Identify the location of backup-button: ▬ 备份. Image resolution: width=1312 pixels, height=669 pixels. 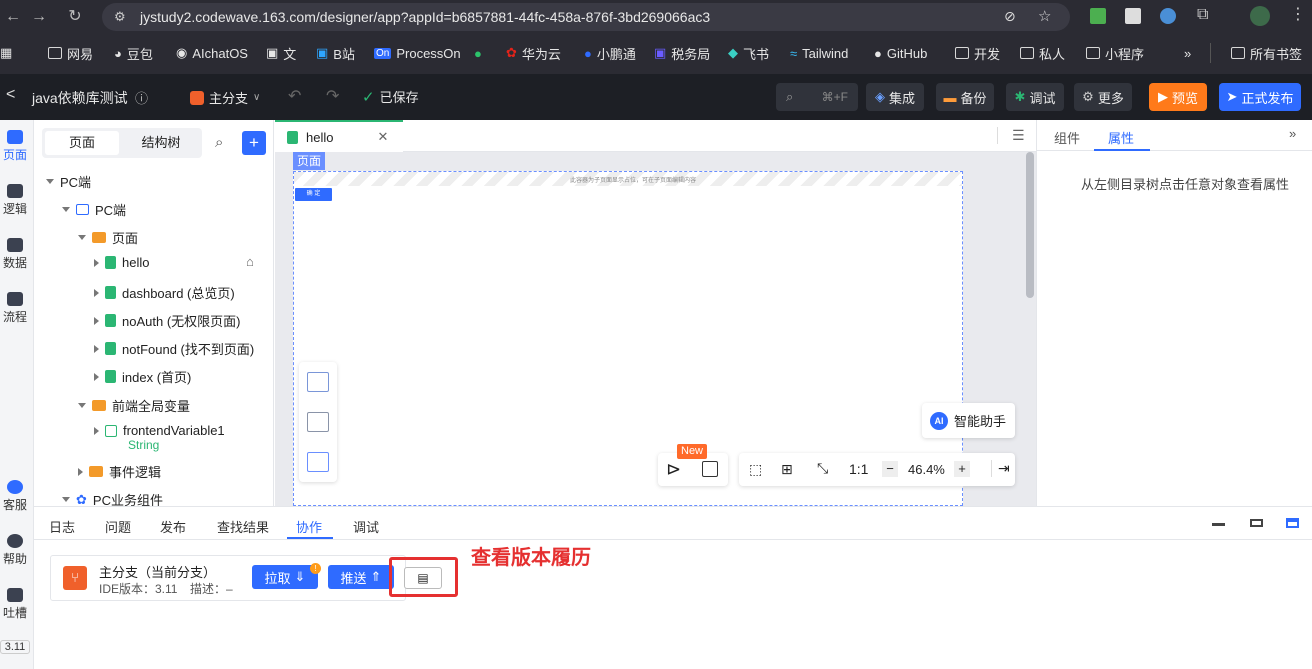
(965, 97).